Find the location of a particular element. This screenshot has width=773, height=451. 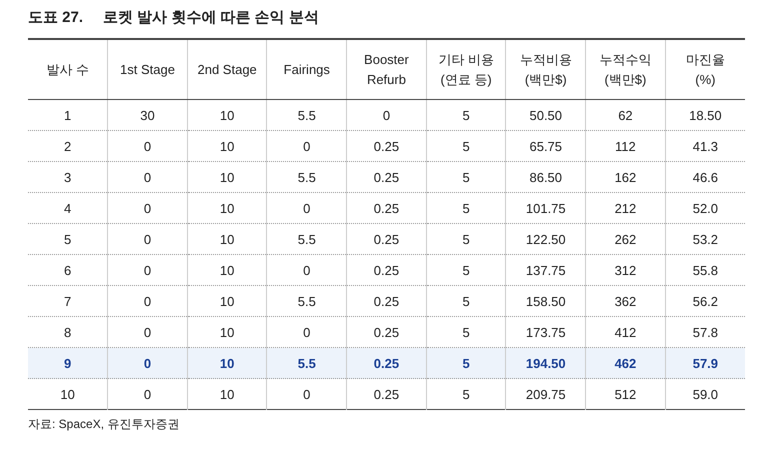

table-cell: 4 is located at coordinates (68, 208).